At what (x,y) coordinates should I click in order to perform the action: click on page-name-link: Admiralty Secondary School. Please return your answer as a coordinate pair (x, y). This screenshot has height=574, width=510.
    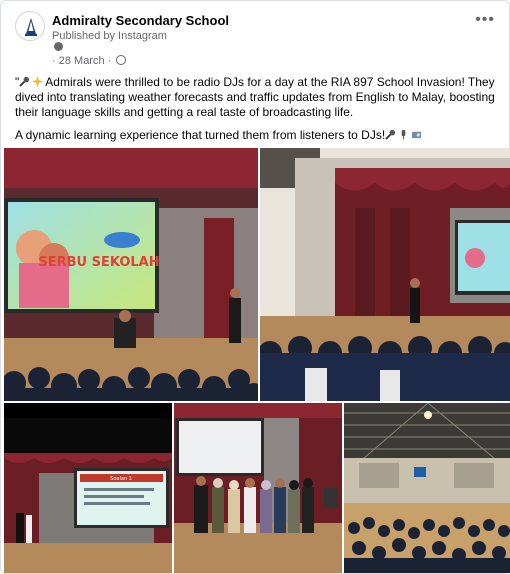
    Looking at the image, I should click on (140, 20).